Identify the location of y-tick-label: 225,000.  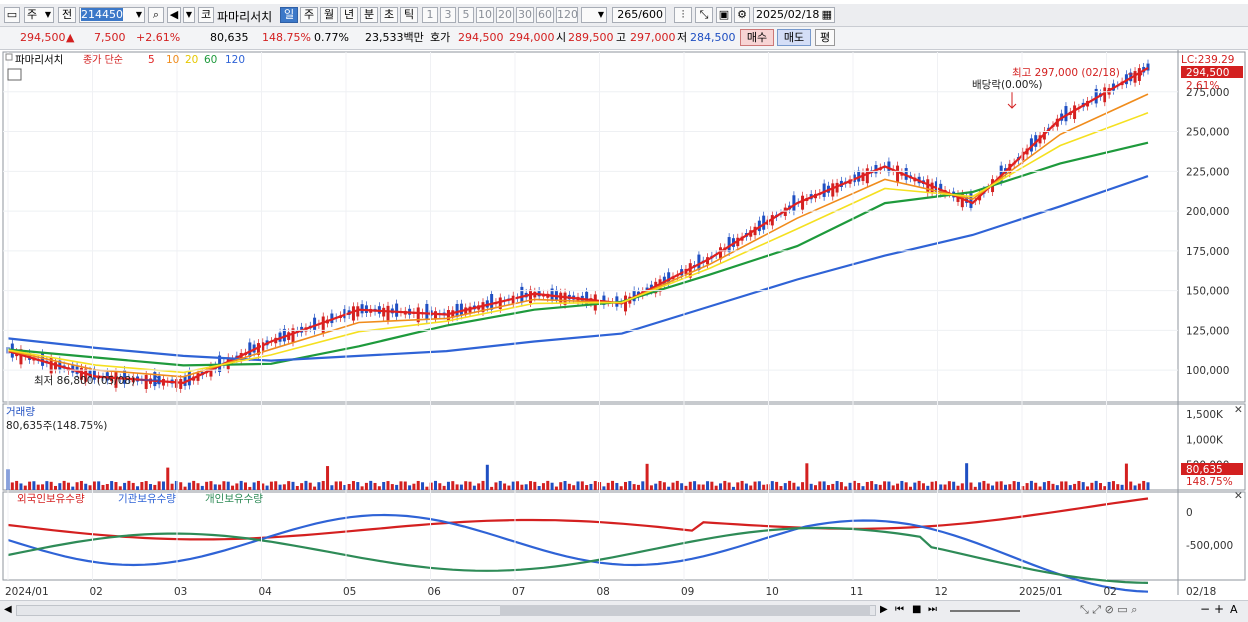
(1207, 172).